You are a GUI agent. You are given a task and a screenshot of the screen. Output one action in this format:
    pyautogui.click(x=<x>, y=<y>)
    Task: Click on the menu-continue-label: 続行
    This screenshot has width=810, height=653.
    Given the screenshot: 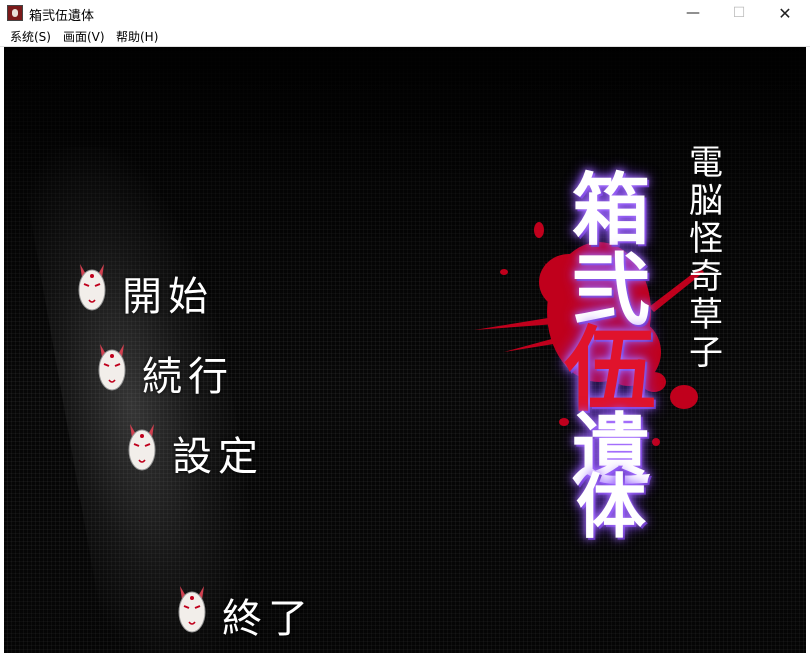 What is the action you would take?
    pyautogui.click(x=188, y=377)
    